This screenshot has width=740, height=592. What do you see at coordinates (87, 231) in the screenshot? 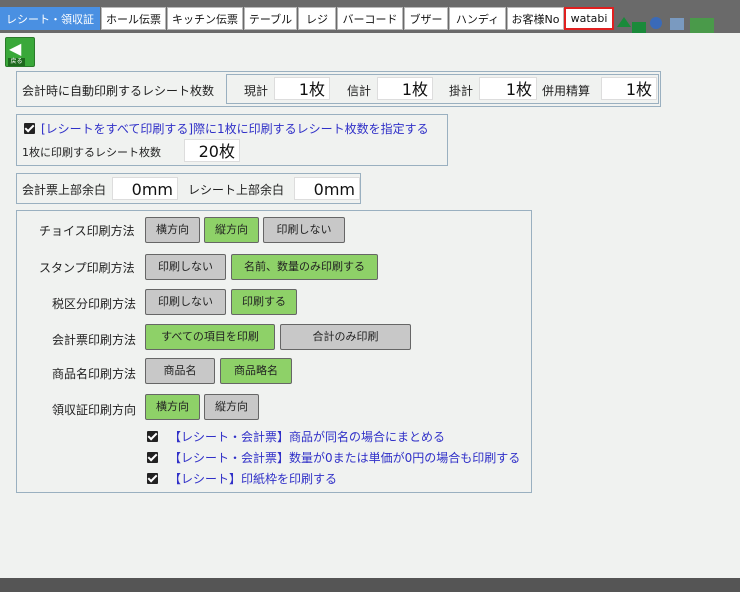
I see `choice-method-label: チョイス印刷方法` at bounding box center [87, 231].